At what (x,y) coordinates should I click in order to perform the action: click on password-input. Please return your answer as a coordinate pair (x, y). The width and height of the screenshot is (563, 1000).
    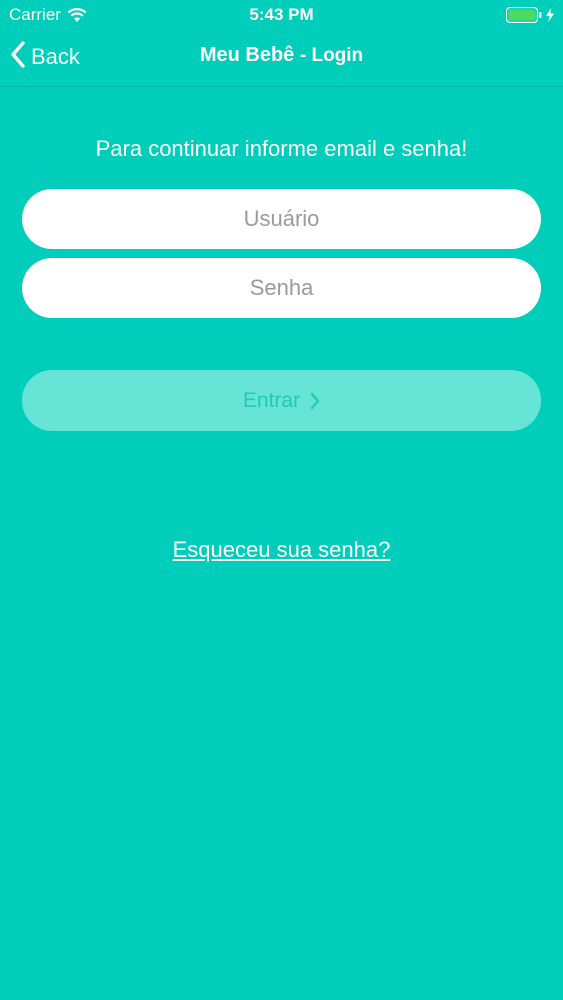
    Looking at the image, I should click on (281, 288).